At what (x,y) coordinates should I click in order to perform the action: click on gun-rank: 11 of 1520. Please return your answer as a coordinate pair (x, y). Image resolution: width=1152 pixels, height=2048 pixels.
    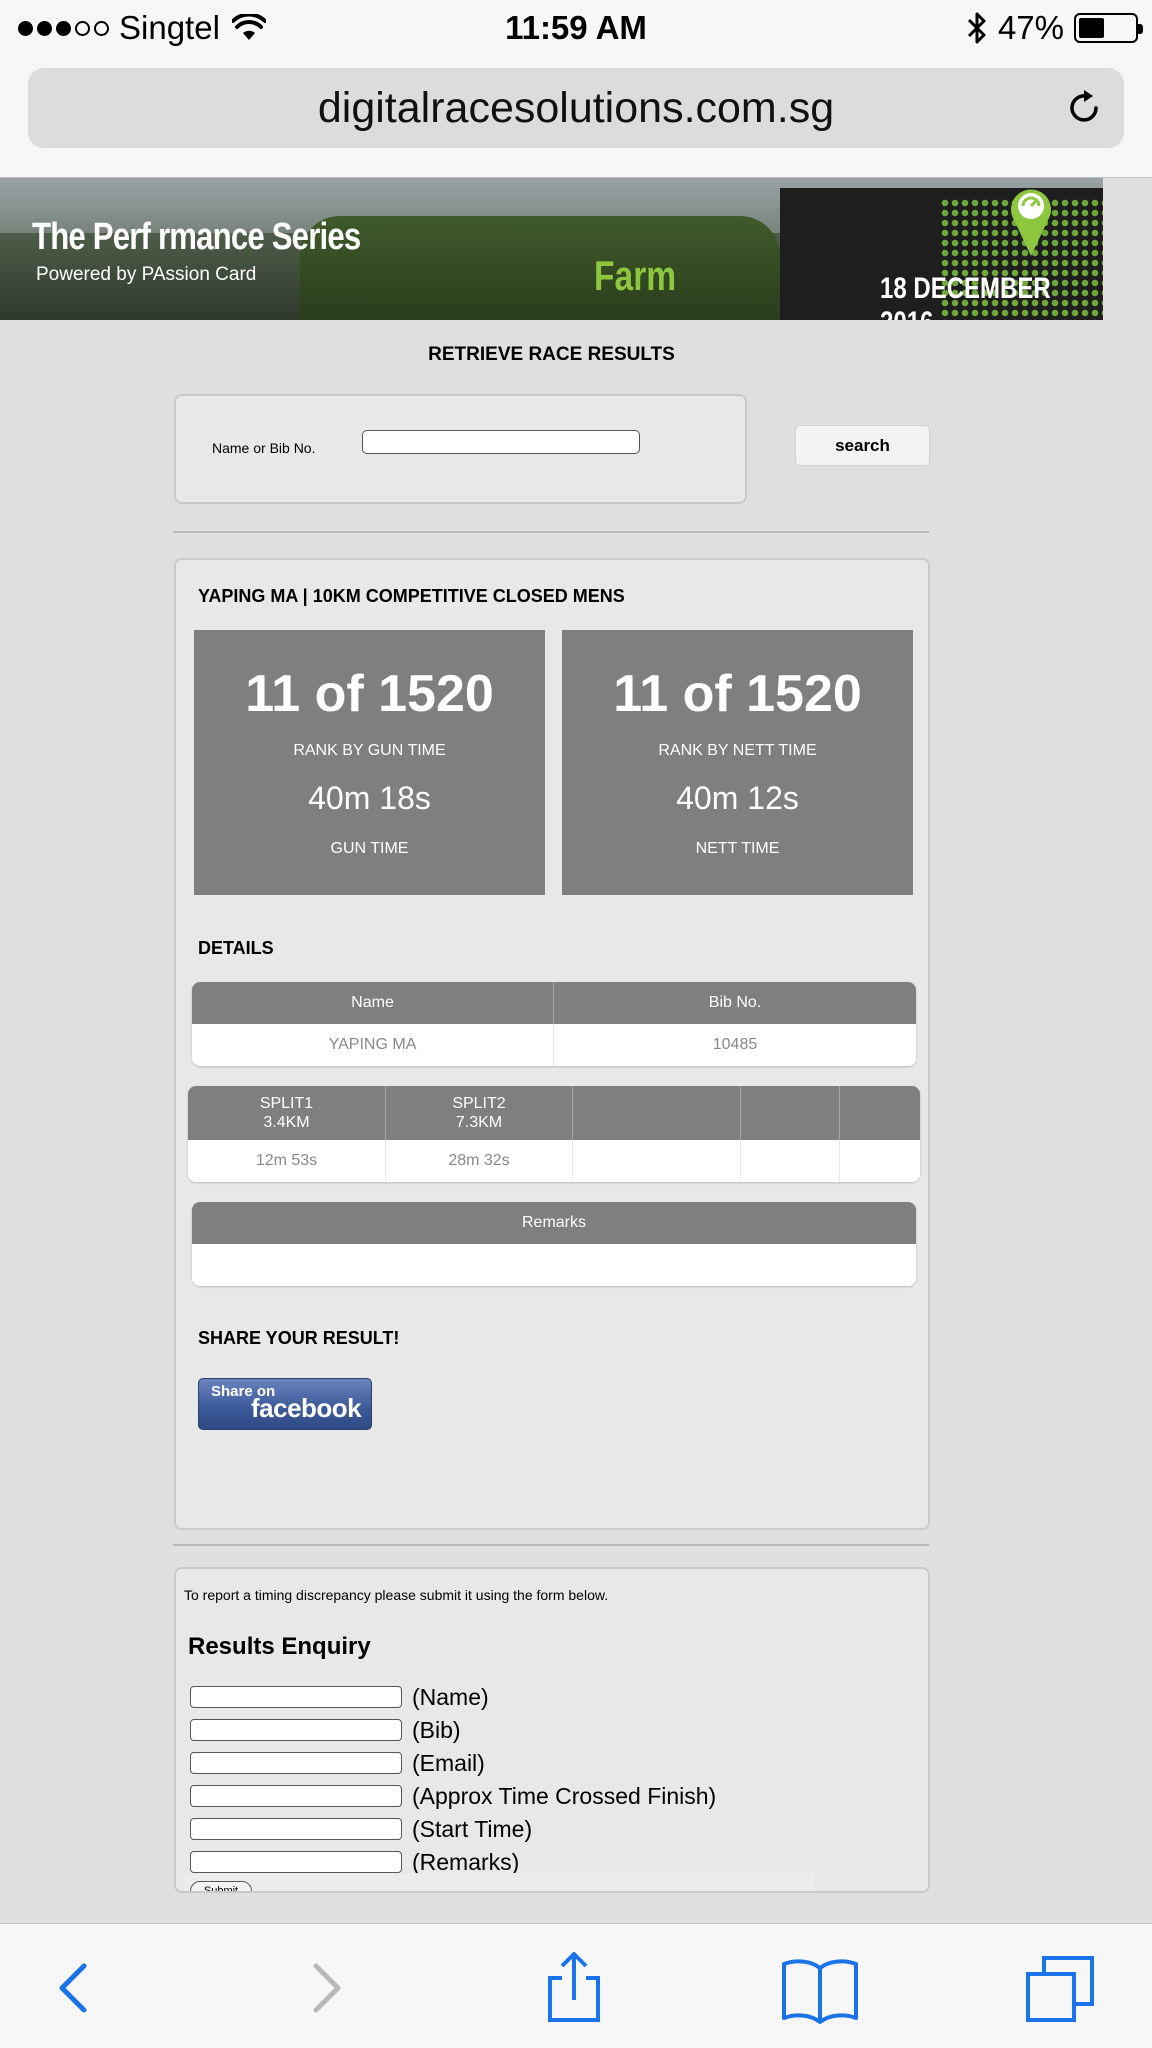
    Looking at the image, I should click on (369, 694).